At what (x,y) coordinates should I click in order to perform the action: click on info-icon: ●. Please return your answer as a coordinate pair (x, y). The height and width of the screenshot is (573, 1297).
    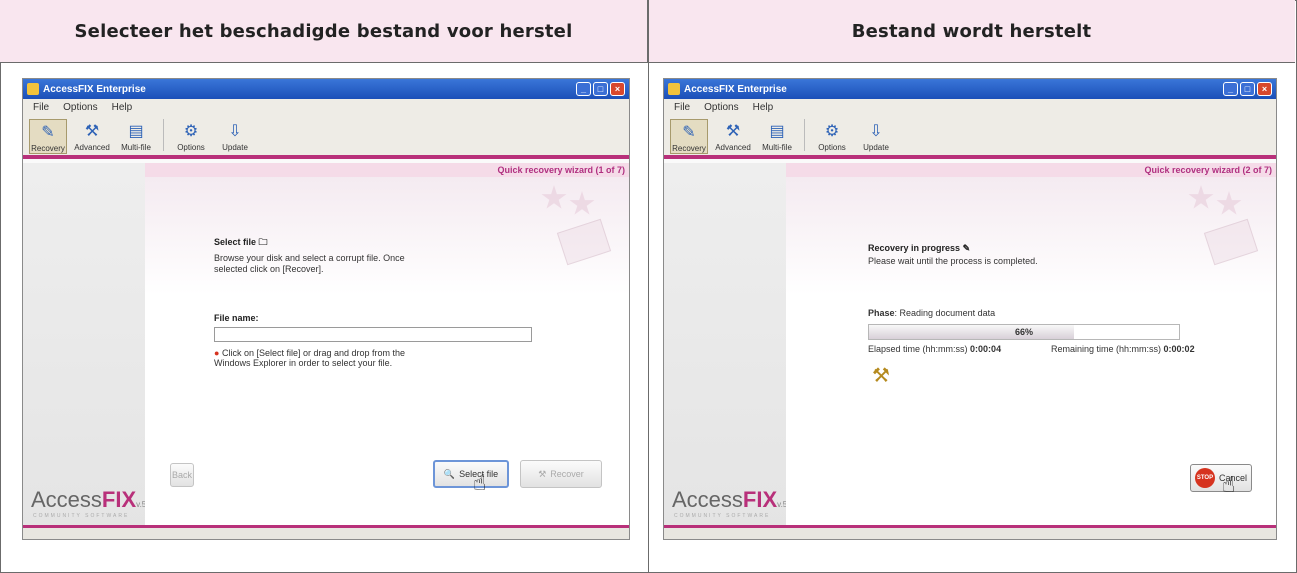
    Looking at the image, I should click on (217, 353).